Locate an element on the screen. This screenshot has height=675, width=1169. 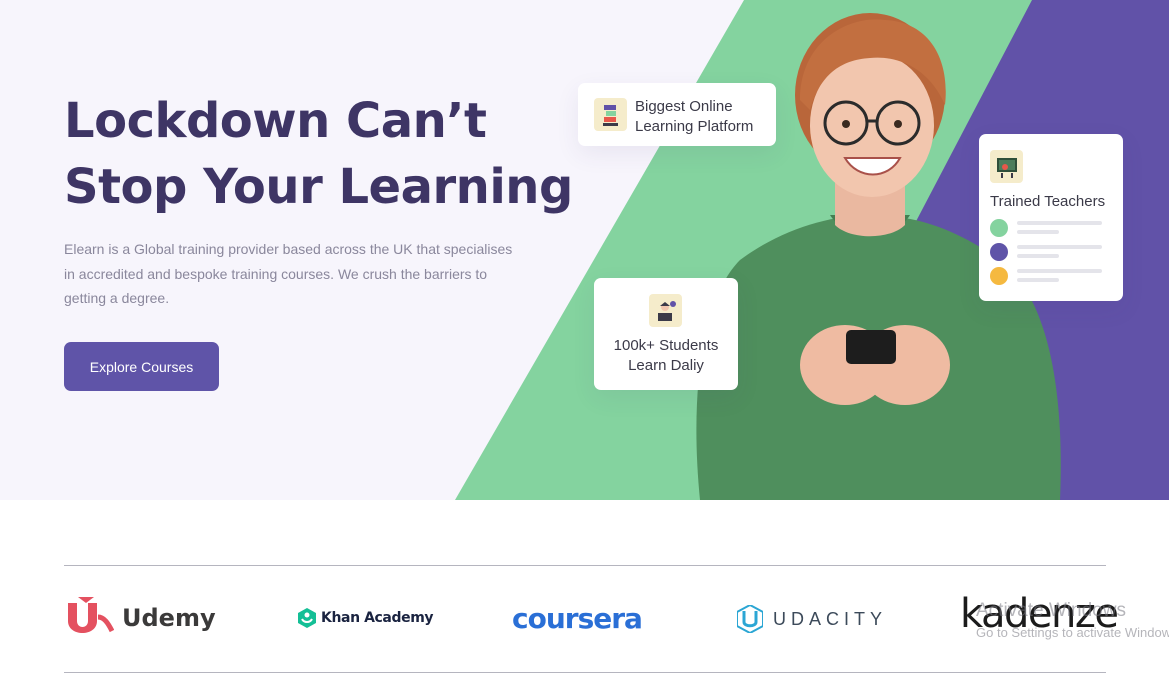
partner-udemy: Udemy is located at coordinates (140, 618).